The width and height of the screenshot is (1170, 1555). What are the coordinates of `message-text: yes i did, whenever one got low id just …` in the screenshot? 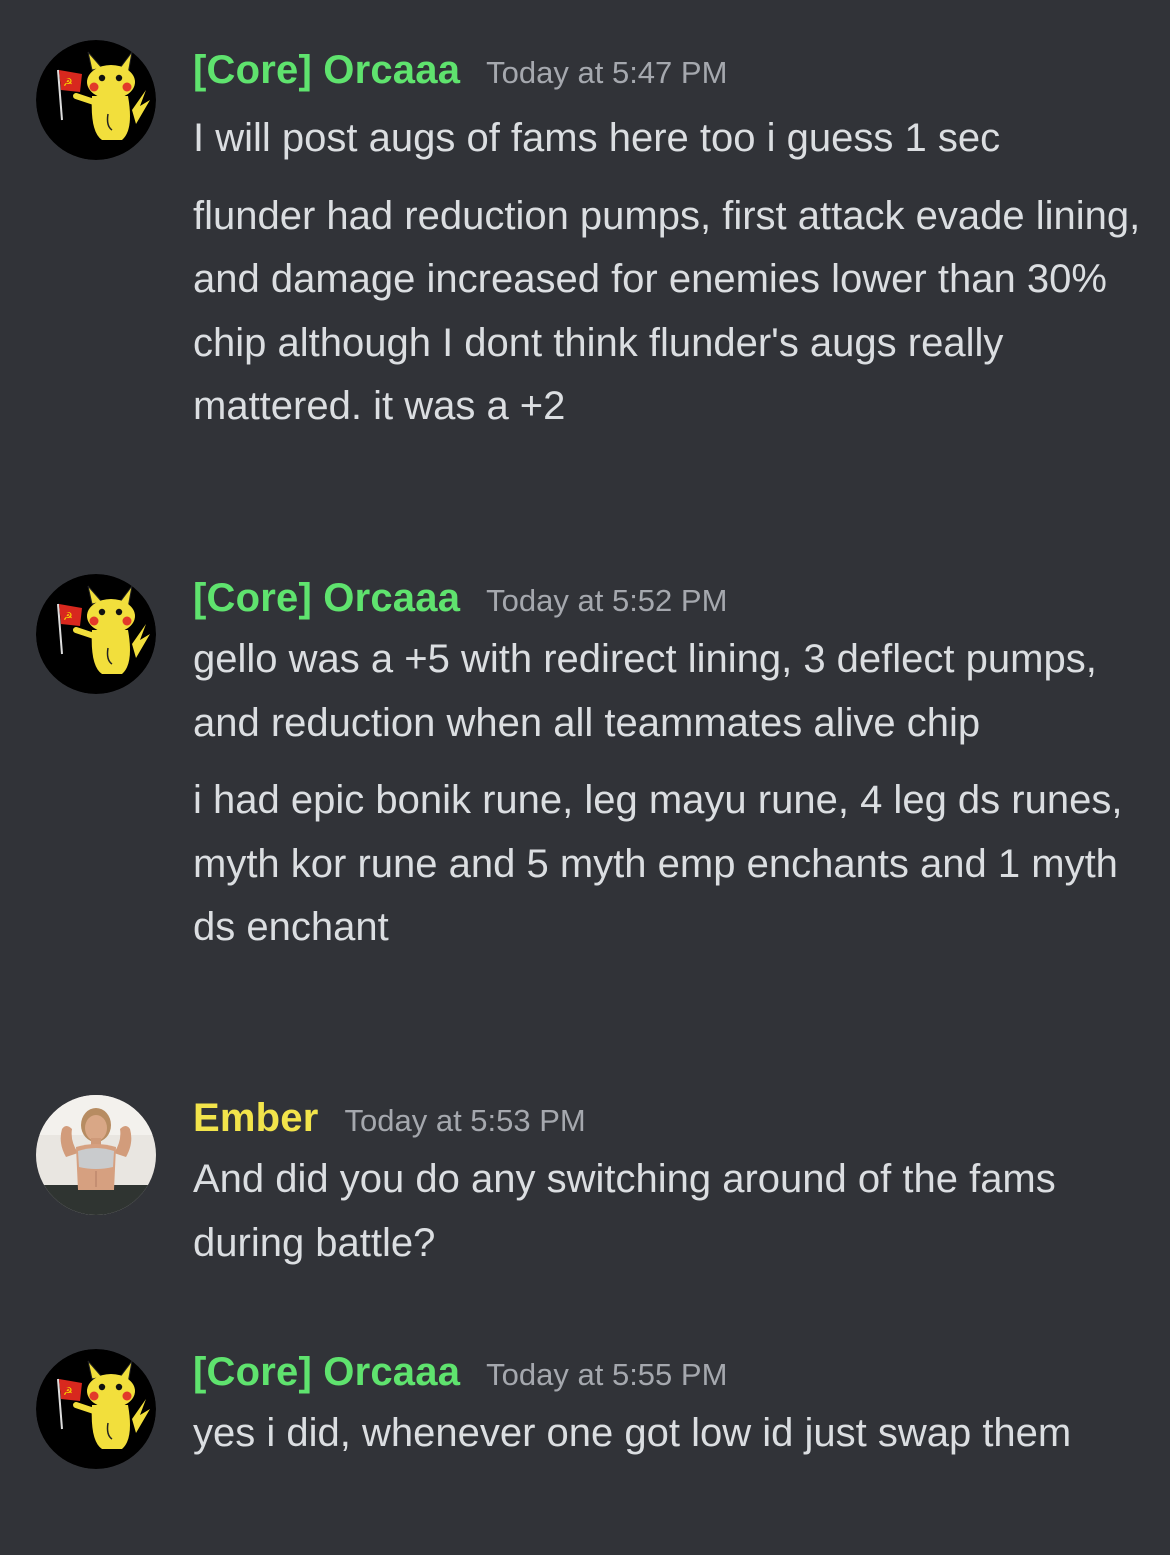 It's located at (632, 1433).